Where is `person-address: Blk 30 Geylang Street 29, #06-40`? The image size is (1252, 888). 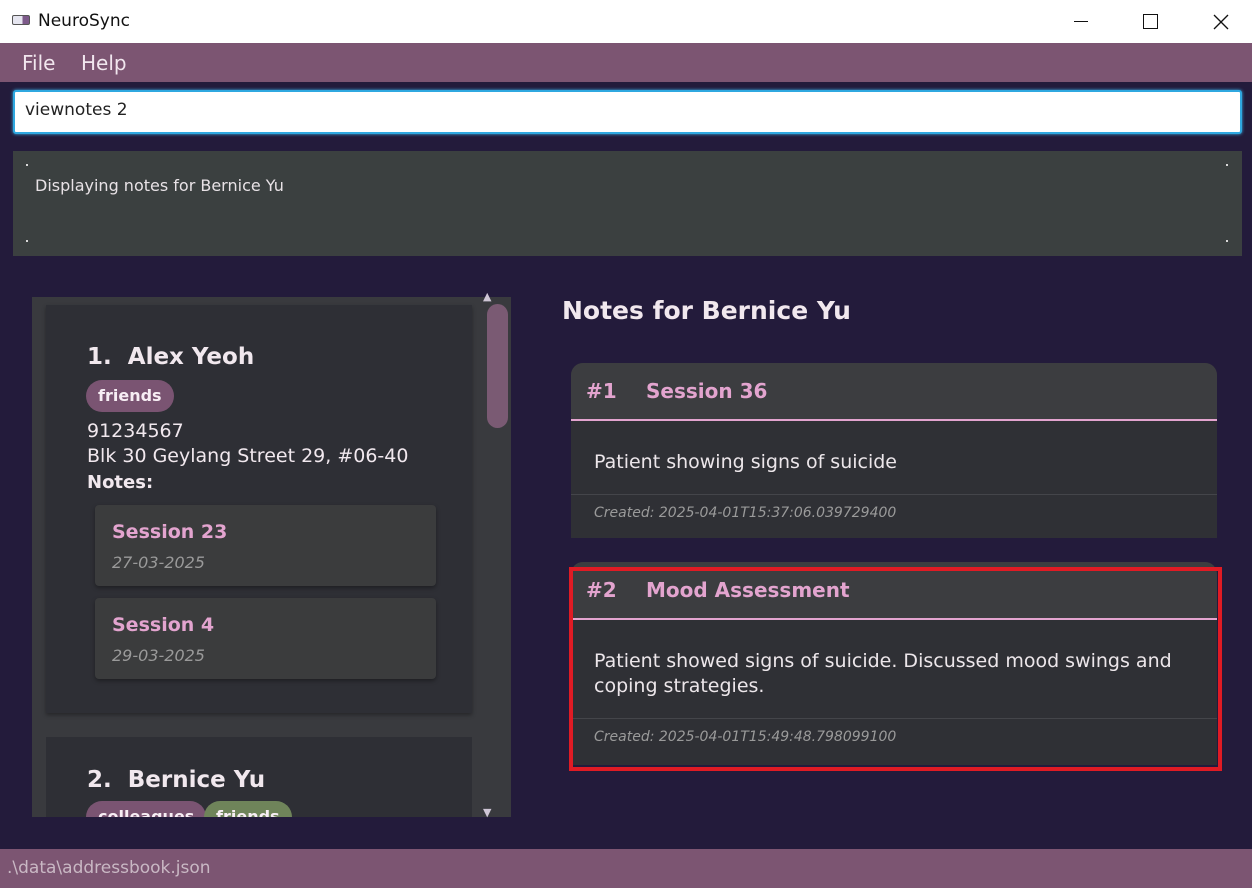
person-address: Blk 30 Geylang Street 29, #06-40 is located at coordinates (248, 456).